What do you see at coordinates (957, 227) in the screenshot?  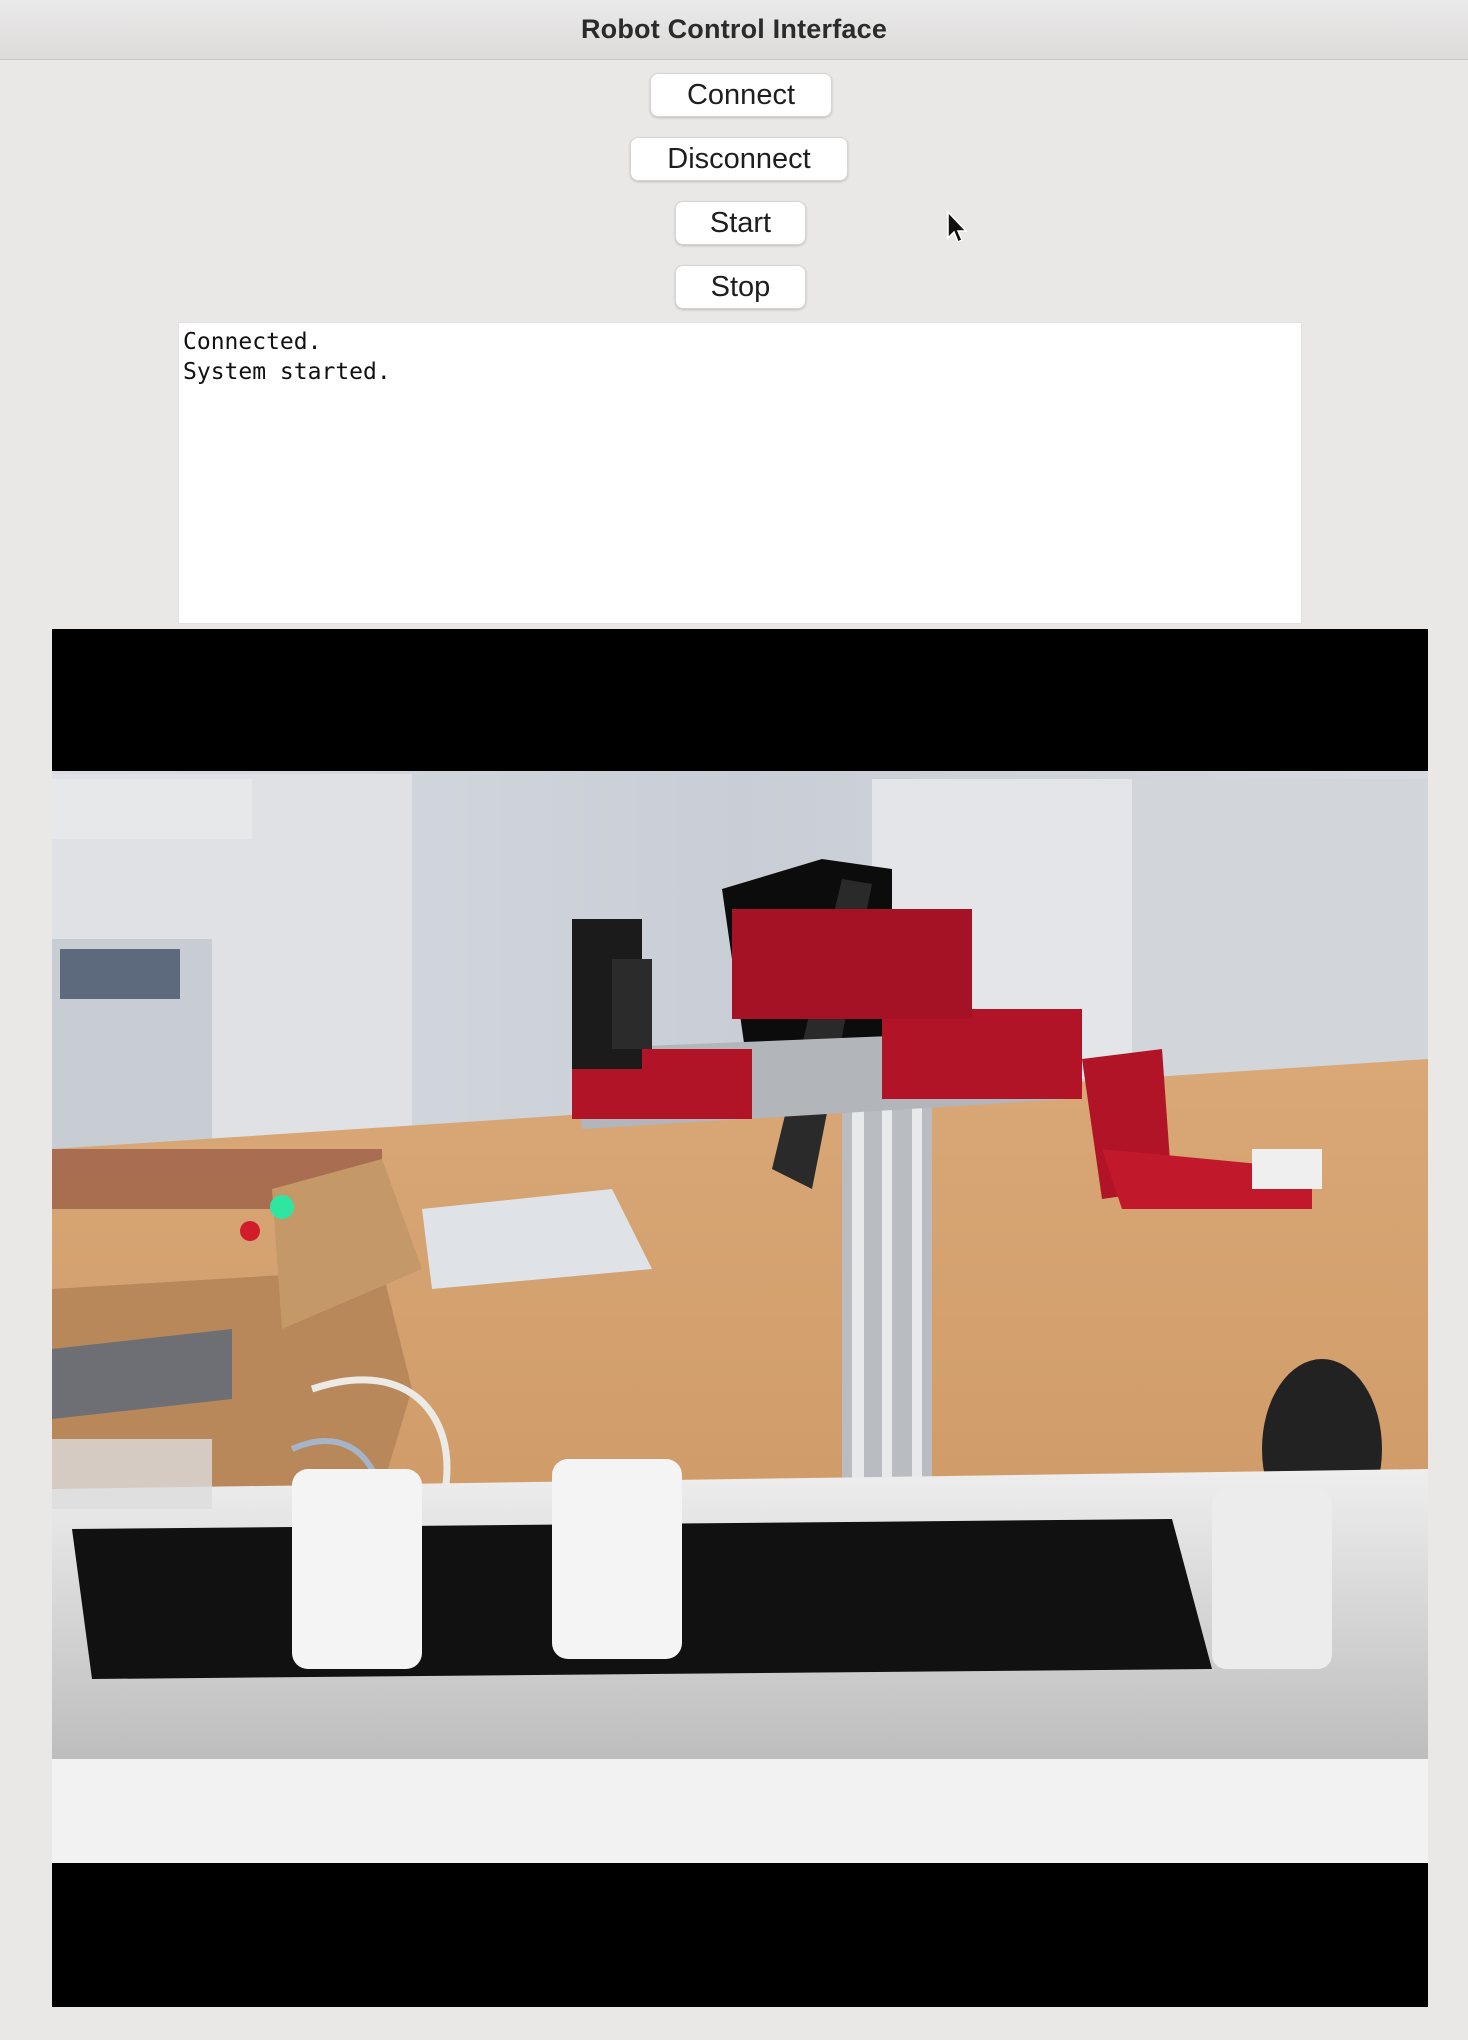 I see `mouse-cursor-icon` at bounding box center [957, 227].